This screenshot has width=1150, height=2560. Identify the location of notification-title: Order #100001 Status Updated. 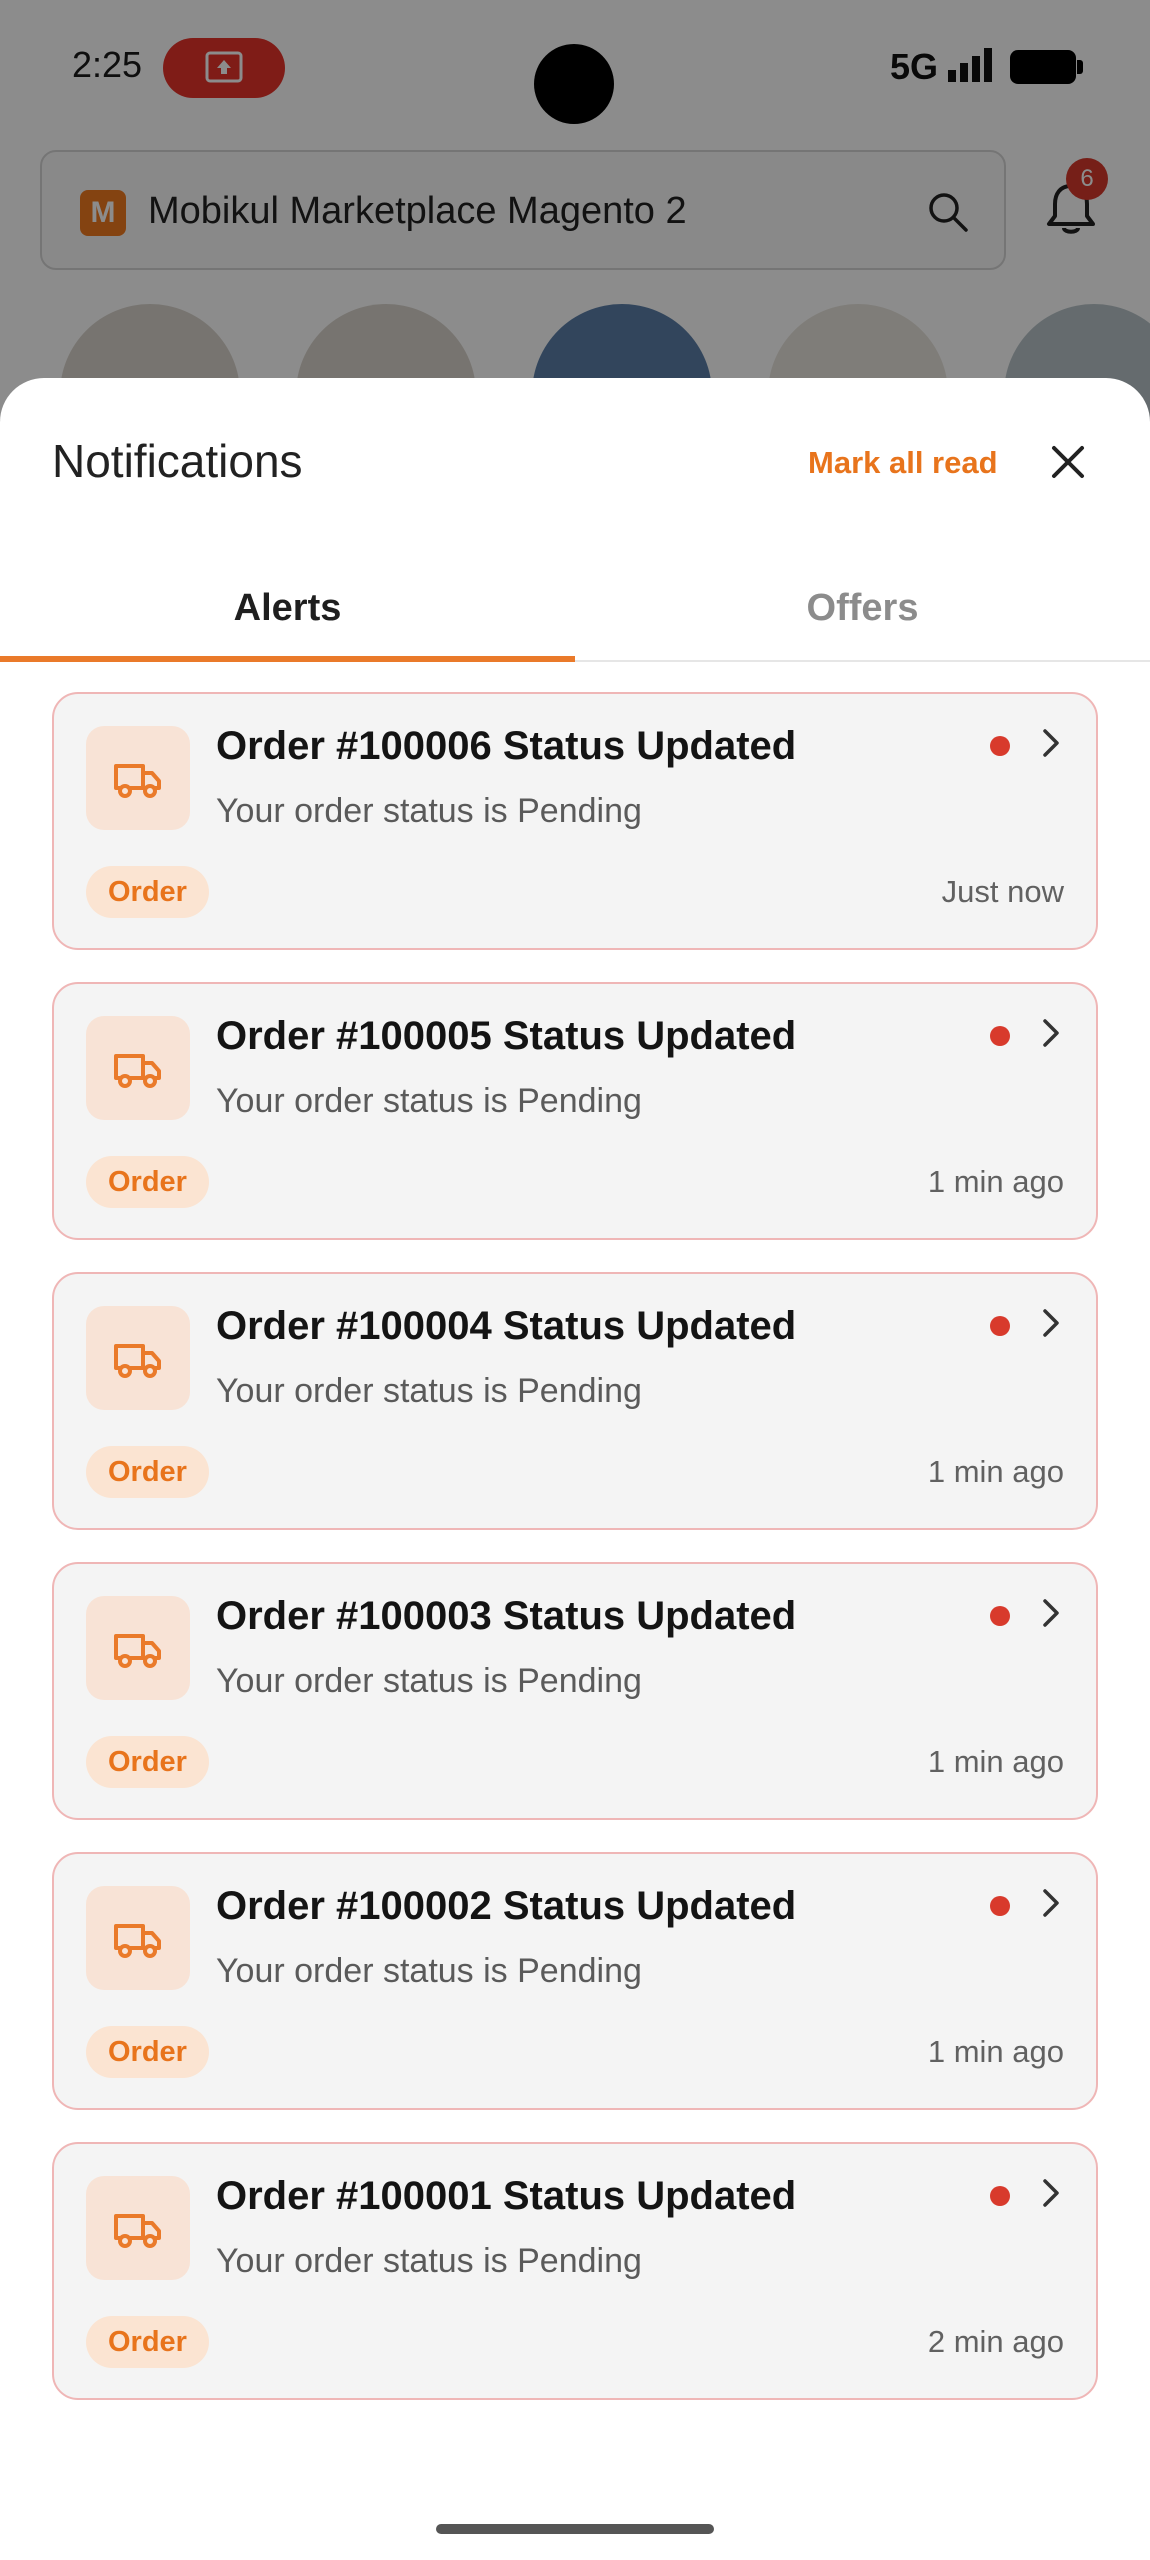
(506, 2196).